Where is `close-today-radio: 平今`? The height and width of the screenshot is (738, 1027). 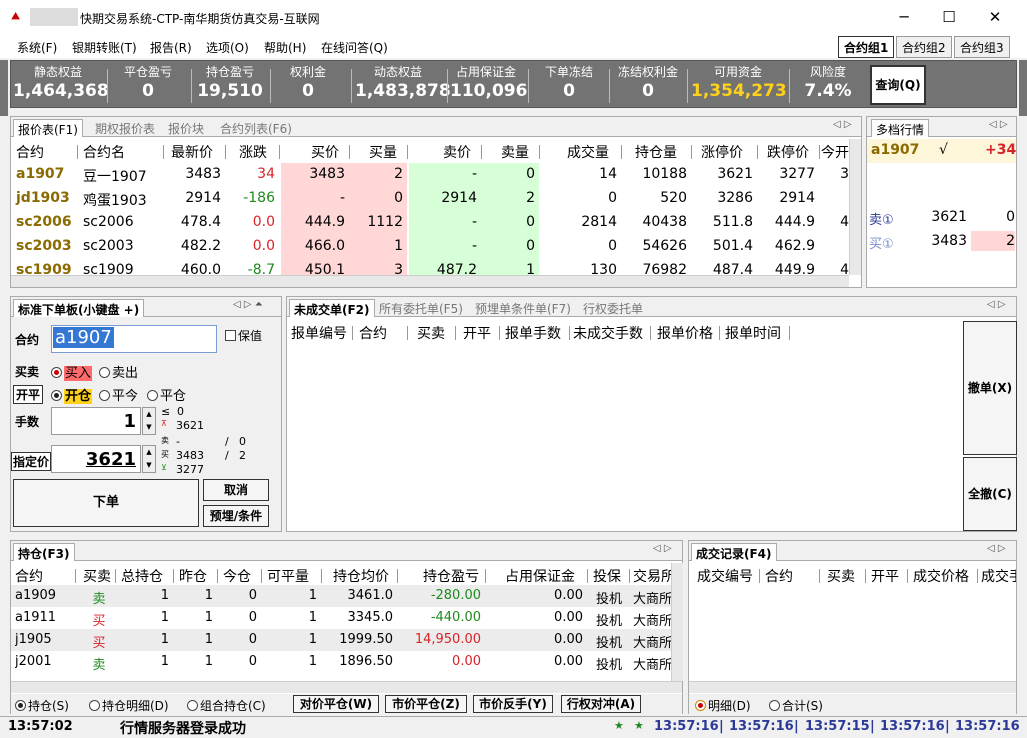 close-today-radio: 平今 is located at coordinates (118, 394).